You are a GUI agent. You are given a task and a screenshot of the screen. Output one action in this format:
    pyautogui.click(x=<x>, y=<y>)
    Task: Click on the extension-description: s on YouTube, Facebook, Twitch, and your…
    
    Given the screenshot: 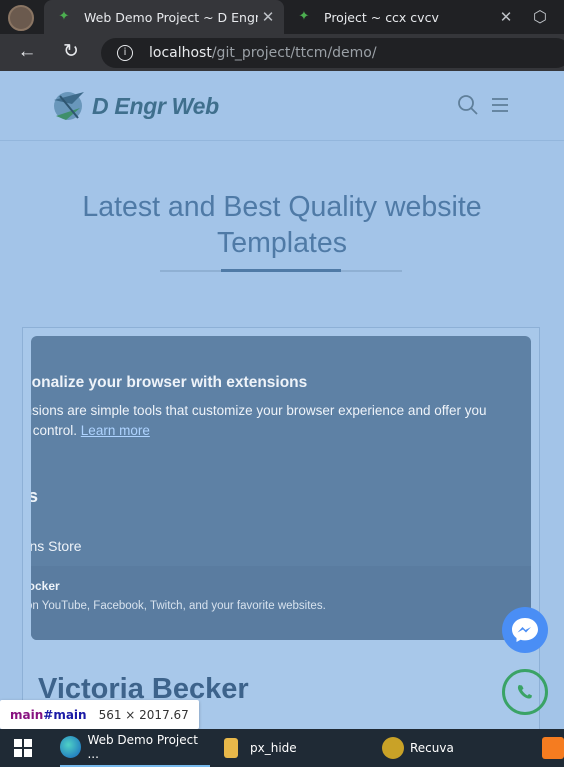 What is the action you would take?
    pyautogui.click(x=178, y=606)
    